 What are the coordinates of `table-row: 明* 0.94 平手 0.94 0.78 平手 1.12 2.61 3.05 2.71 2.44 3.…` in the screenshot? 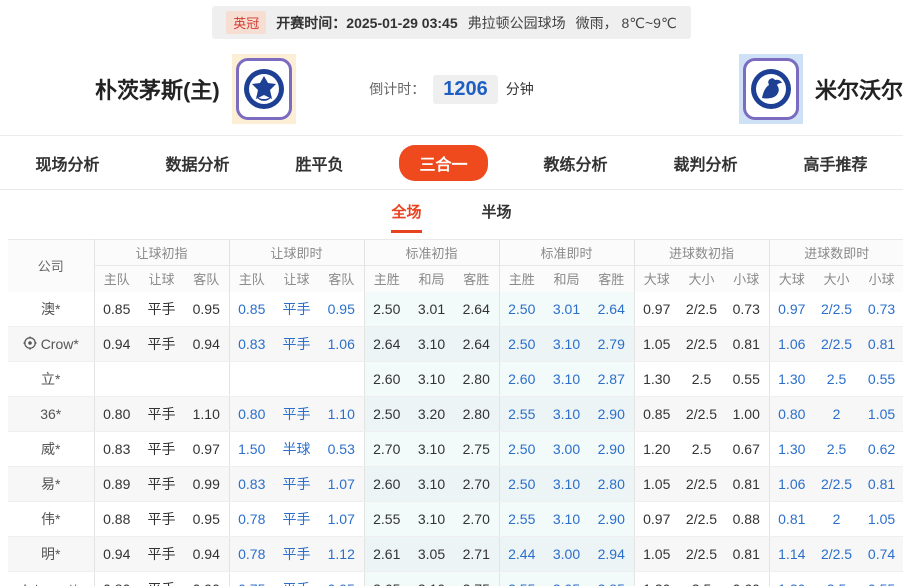 It's located at (455, 554).